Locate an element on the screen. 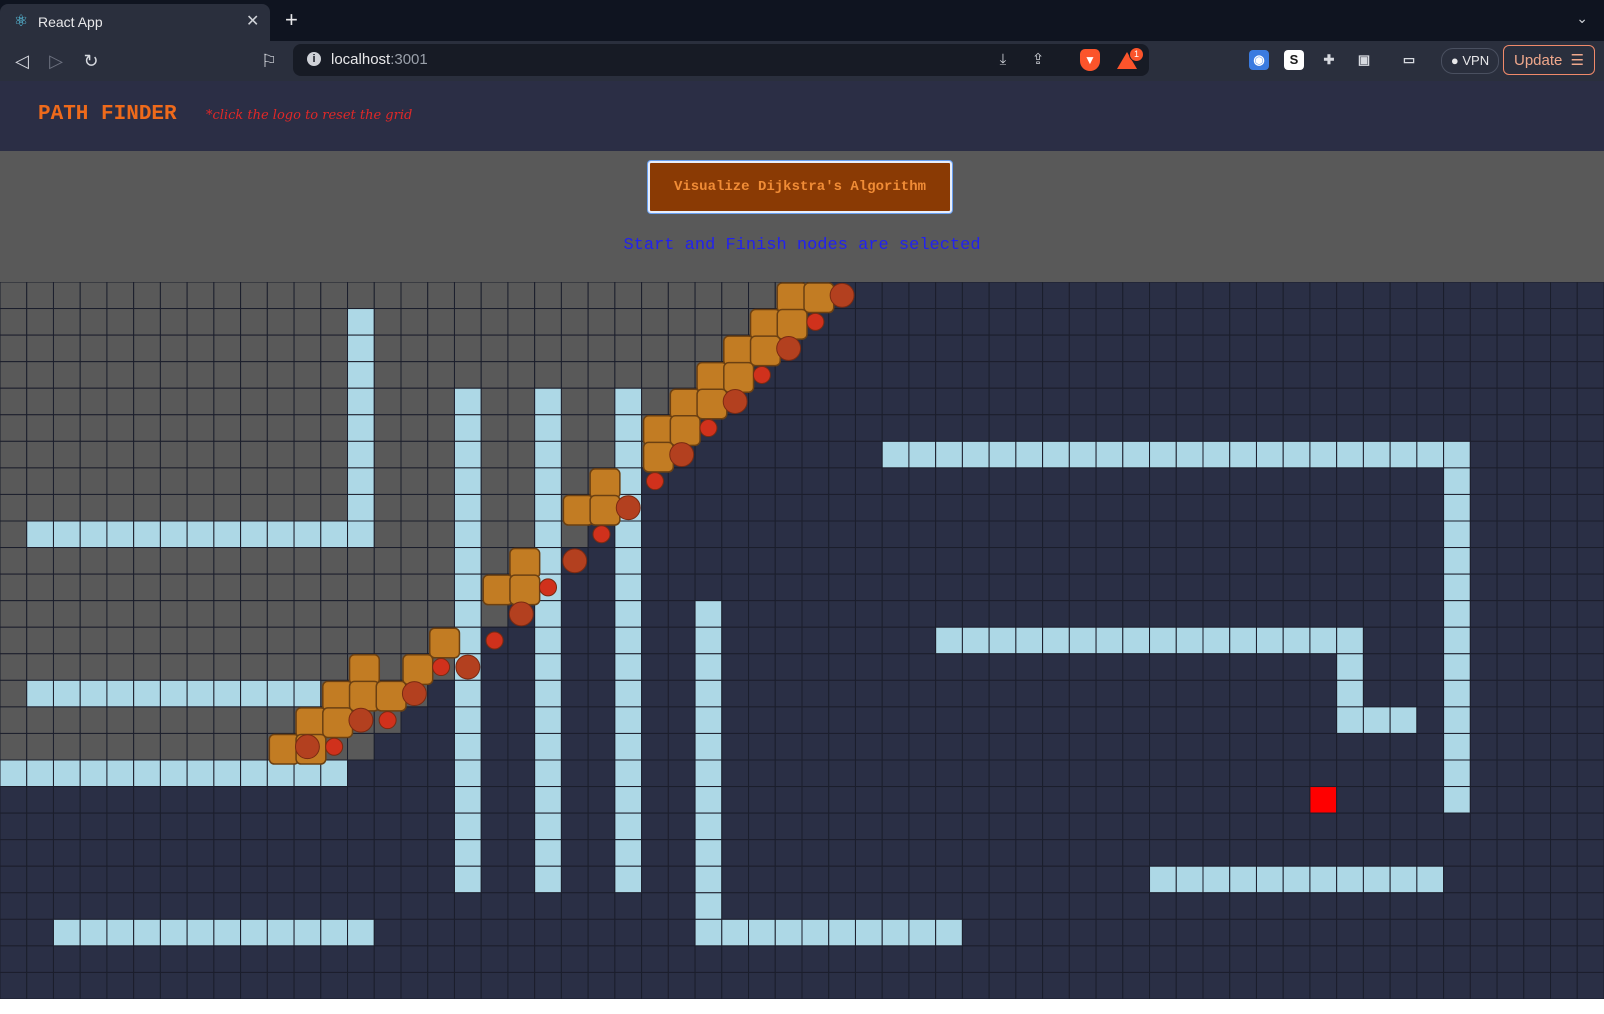 This screenshot has height=1014, width=1604. brave-rewards-icon: 1 is located at coordinates (1130, 59).